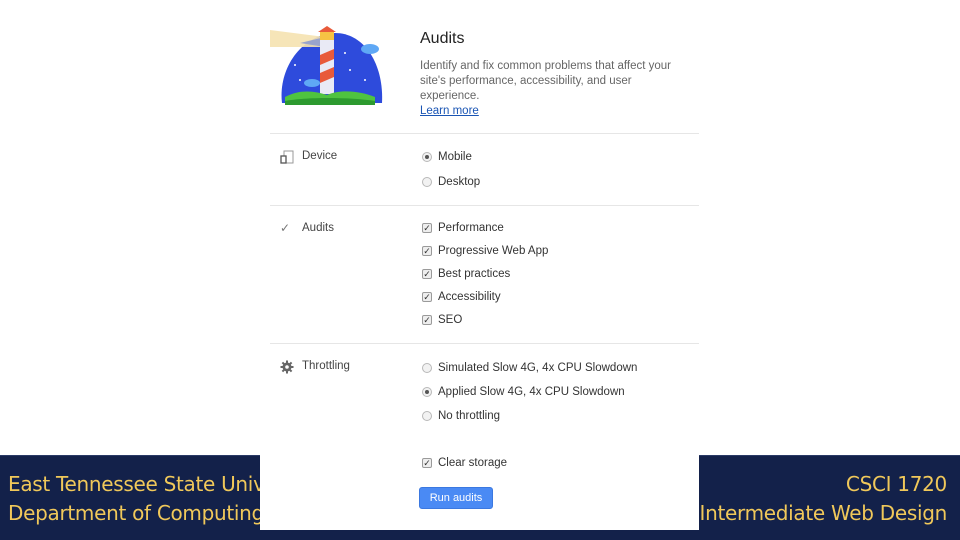 Image resolution: width=960 pixels, height=540 pixels. What do you see at coordinates (896, 484) in the screenshot?
I see `footer-course-code: CSCI 1720` at bounding box center [896, 484].